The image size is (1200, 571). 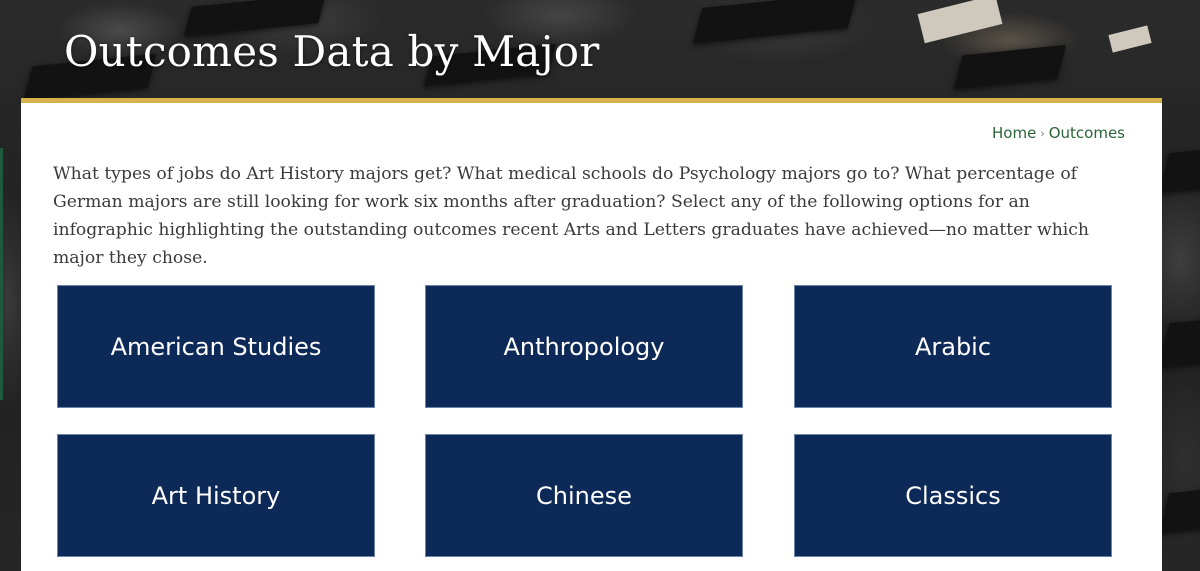 What do you see at coordinates (332, 51) in the screenshot?
I see `page-title: Outcomes Data by Major` at bounding box center [332, 51].